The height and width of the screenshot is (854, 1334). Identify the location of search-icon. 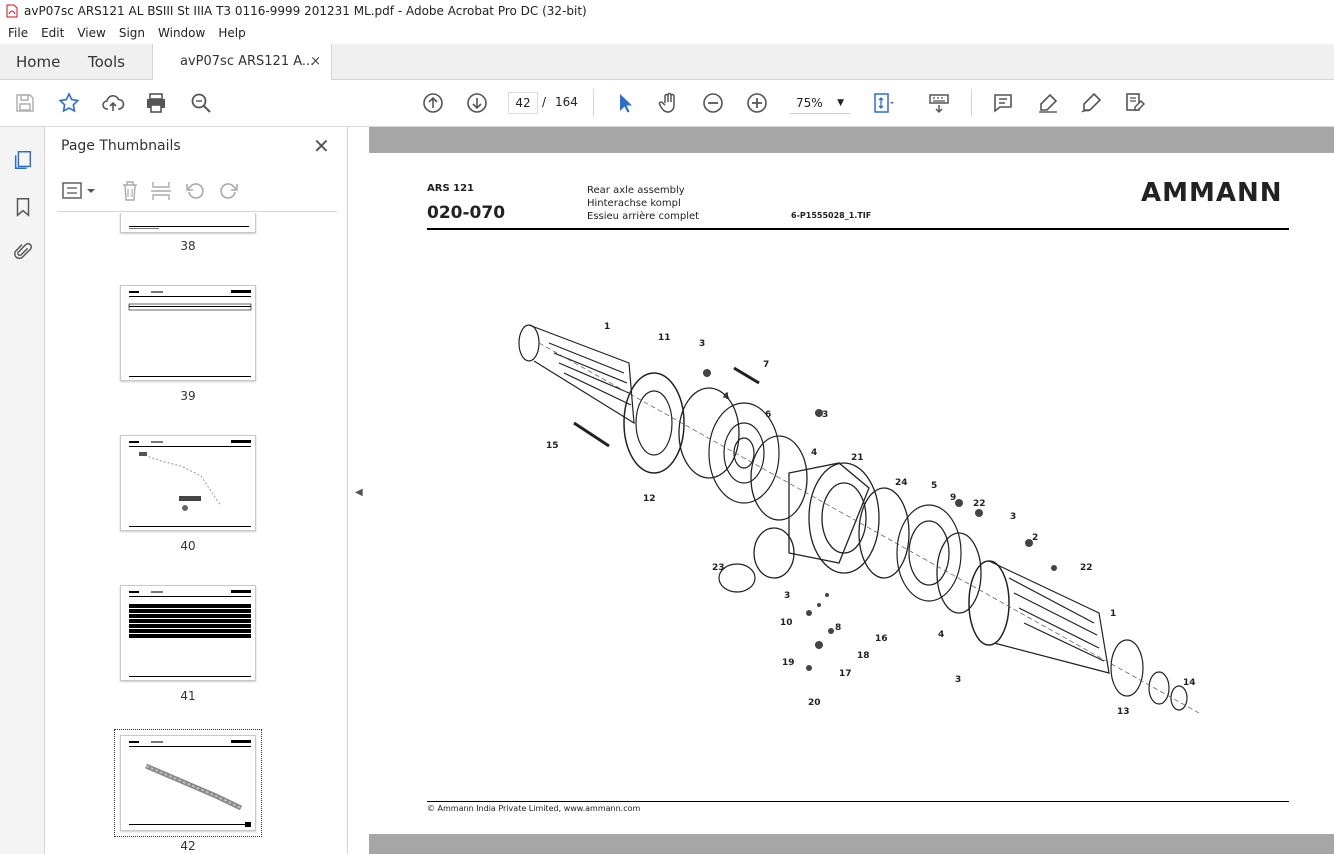
(201, 103).